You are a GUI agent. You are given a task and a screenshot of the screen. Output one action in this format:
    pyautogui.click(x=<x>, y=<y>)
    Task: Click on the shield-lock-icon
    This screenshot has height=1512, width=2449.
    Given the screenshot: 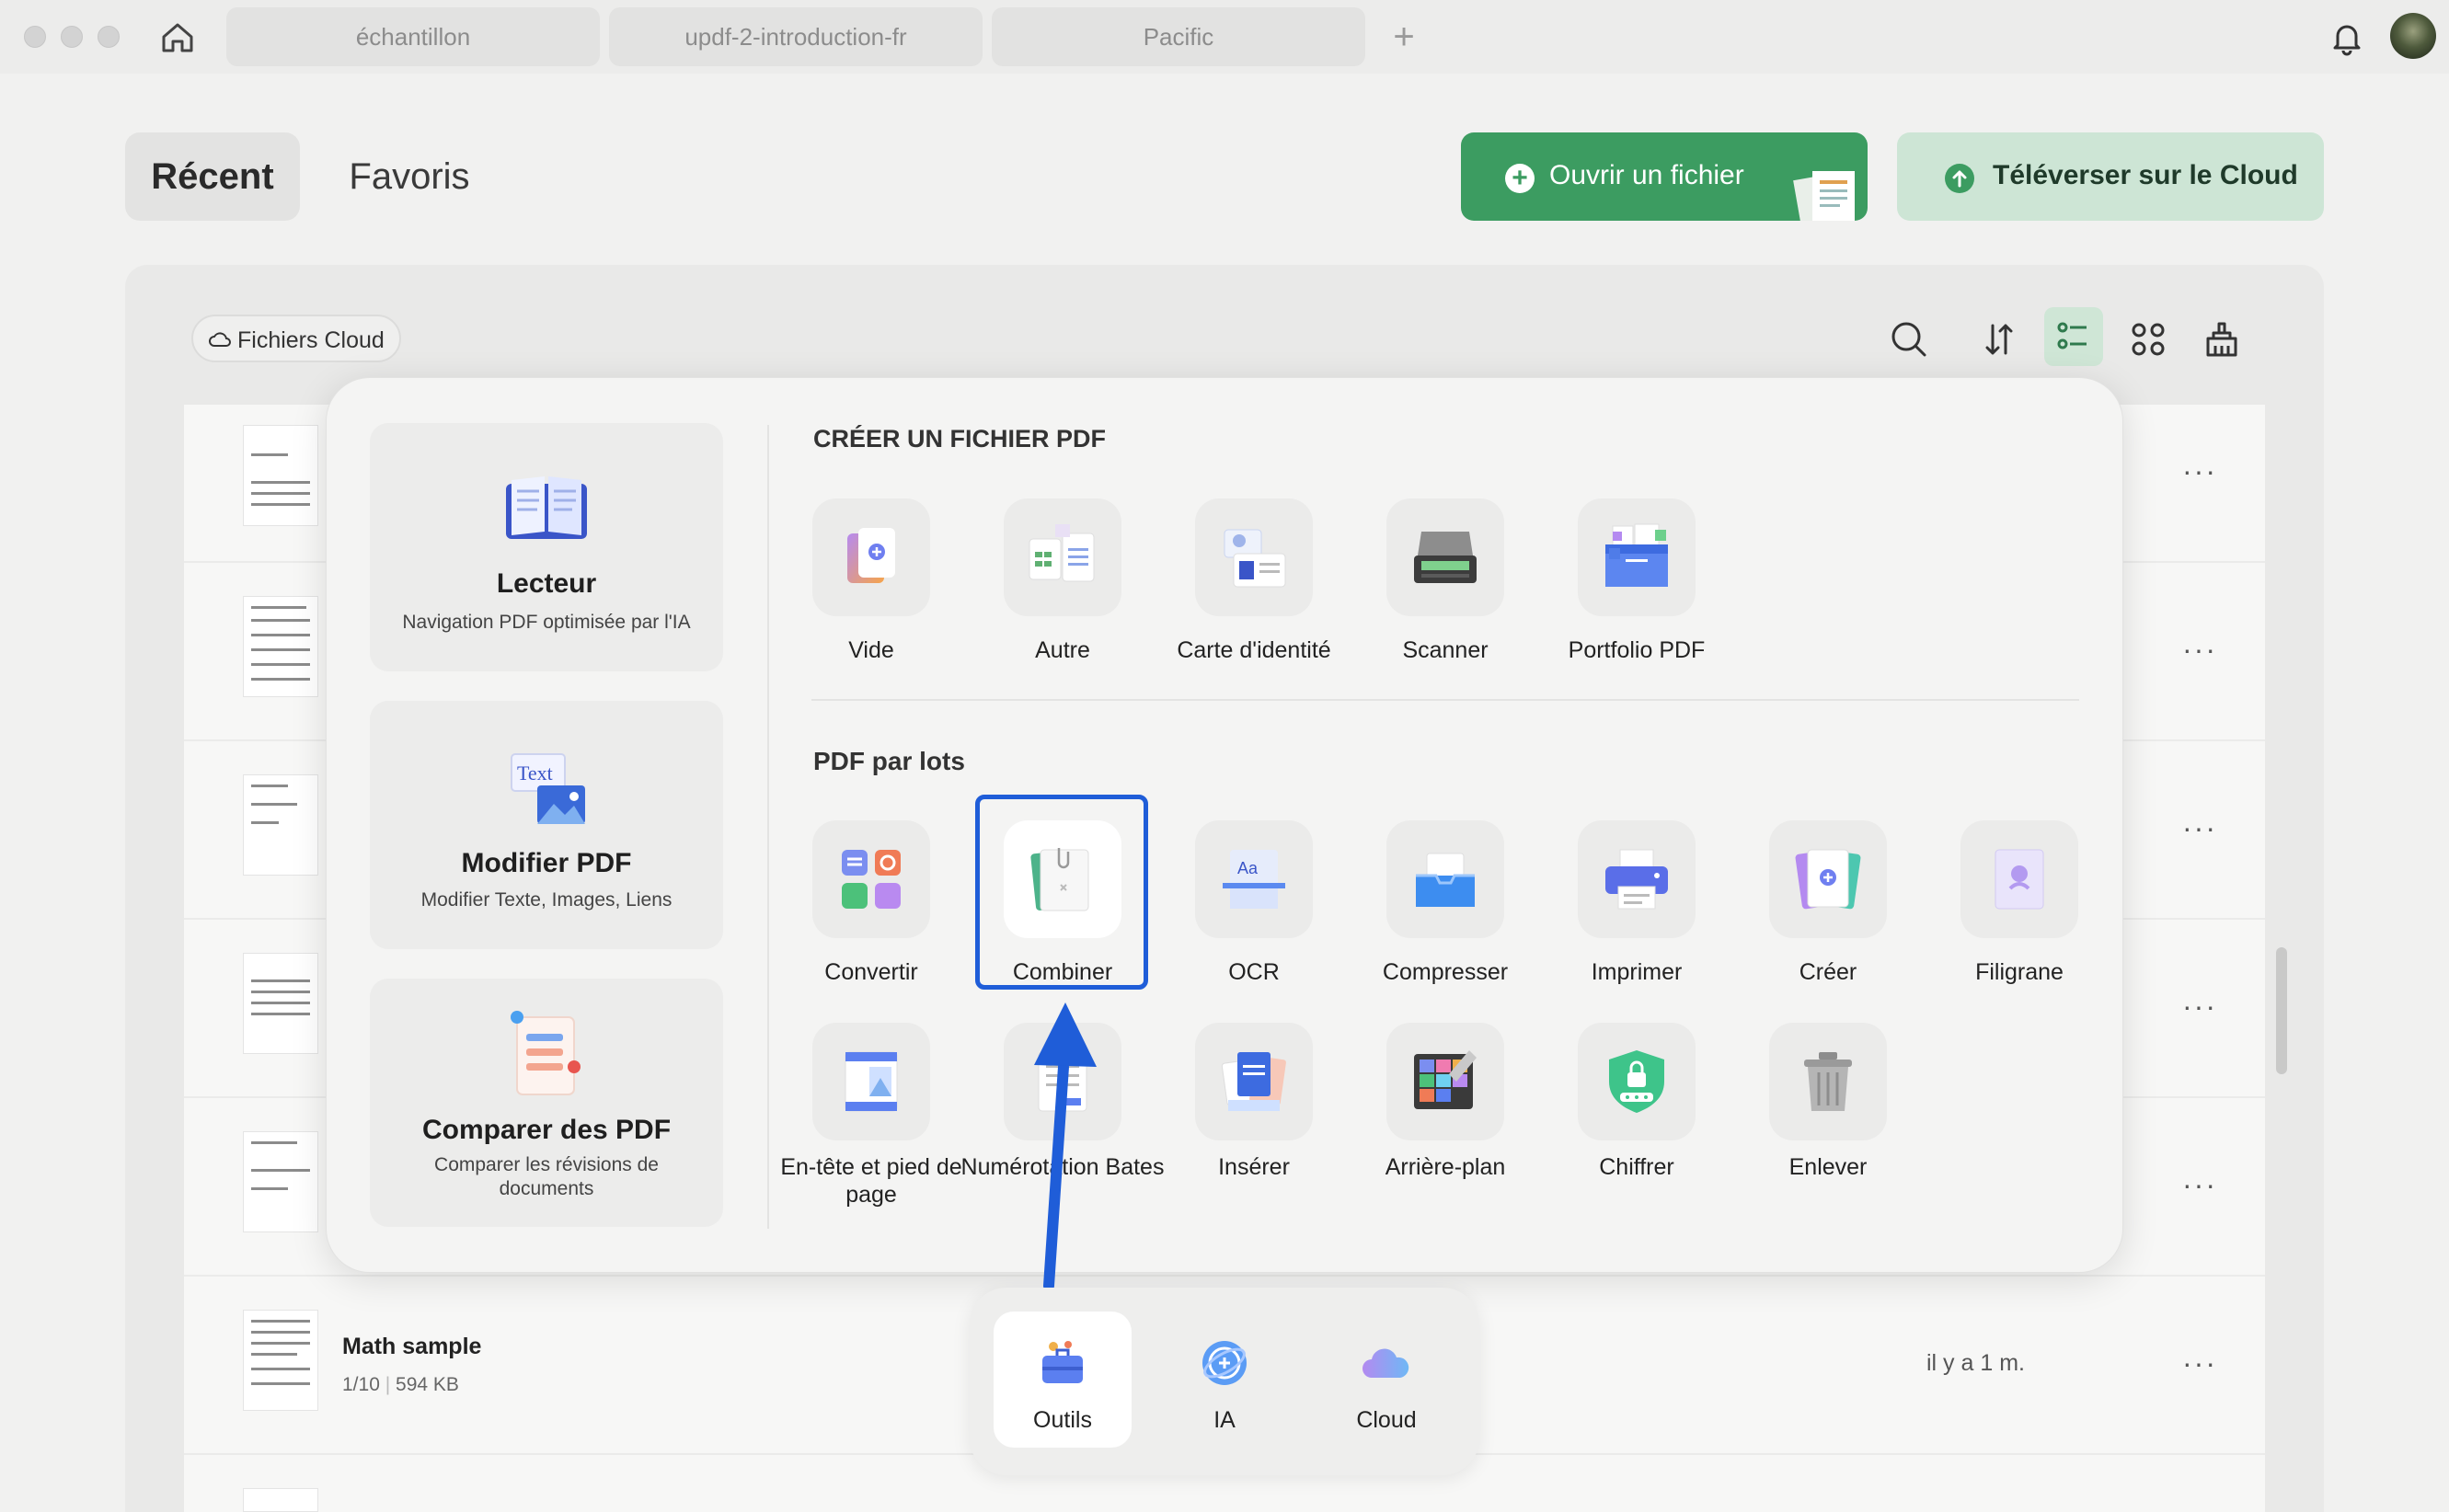 What is the action you would take?
    pyautogui.click(x=1637, y=1081)
    